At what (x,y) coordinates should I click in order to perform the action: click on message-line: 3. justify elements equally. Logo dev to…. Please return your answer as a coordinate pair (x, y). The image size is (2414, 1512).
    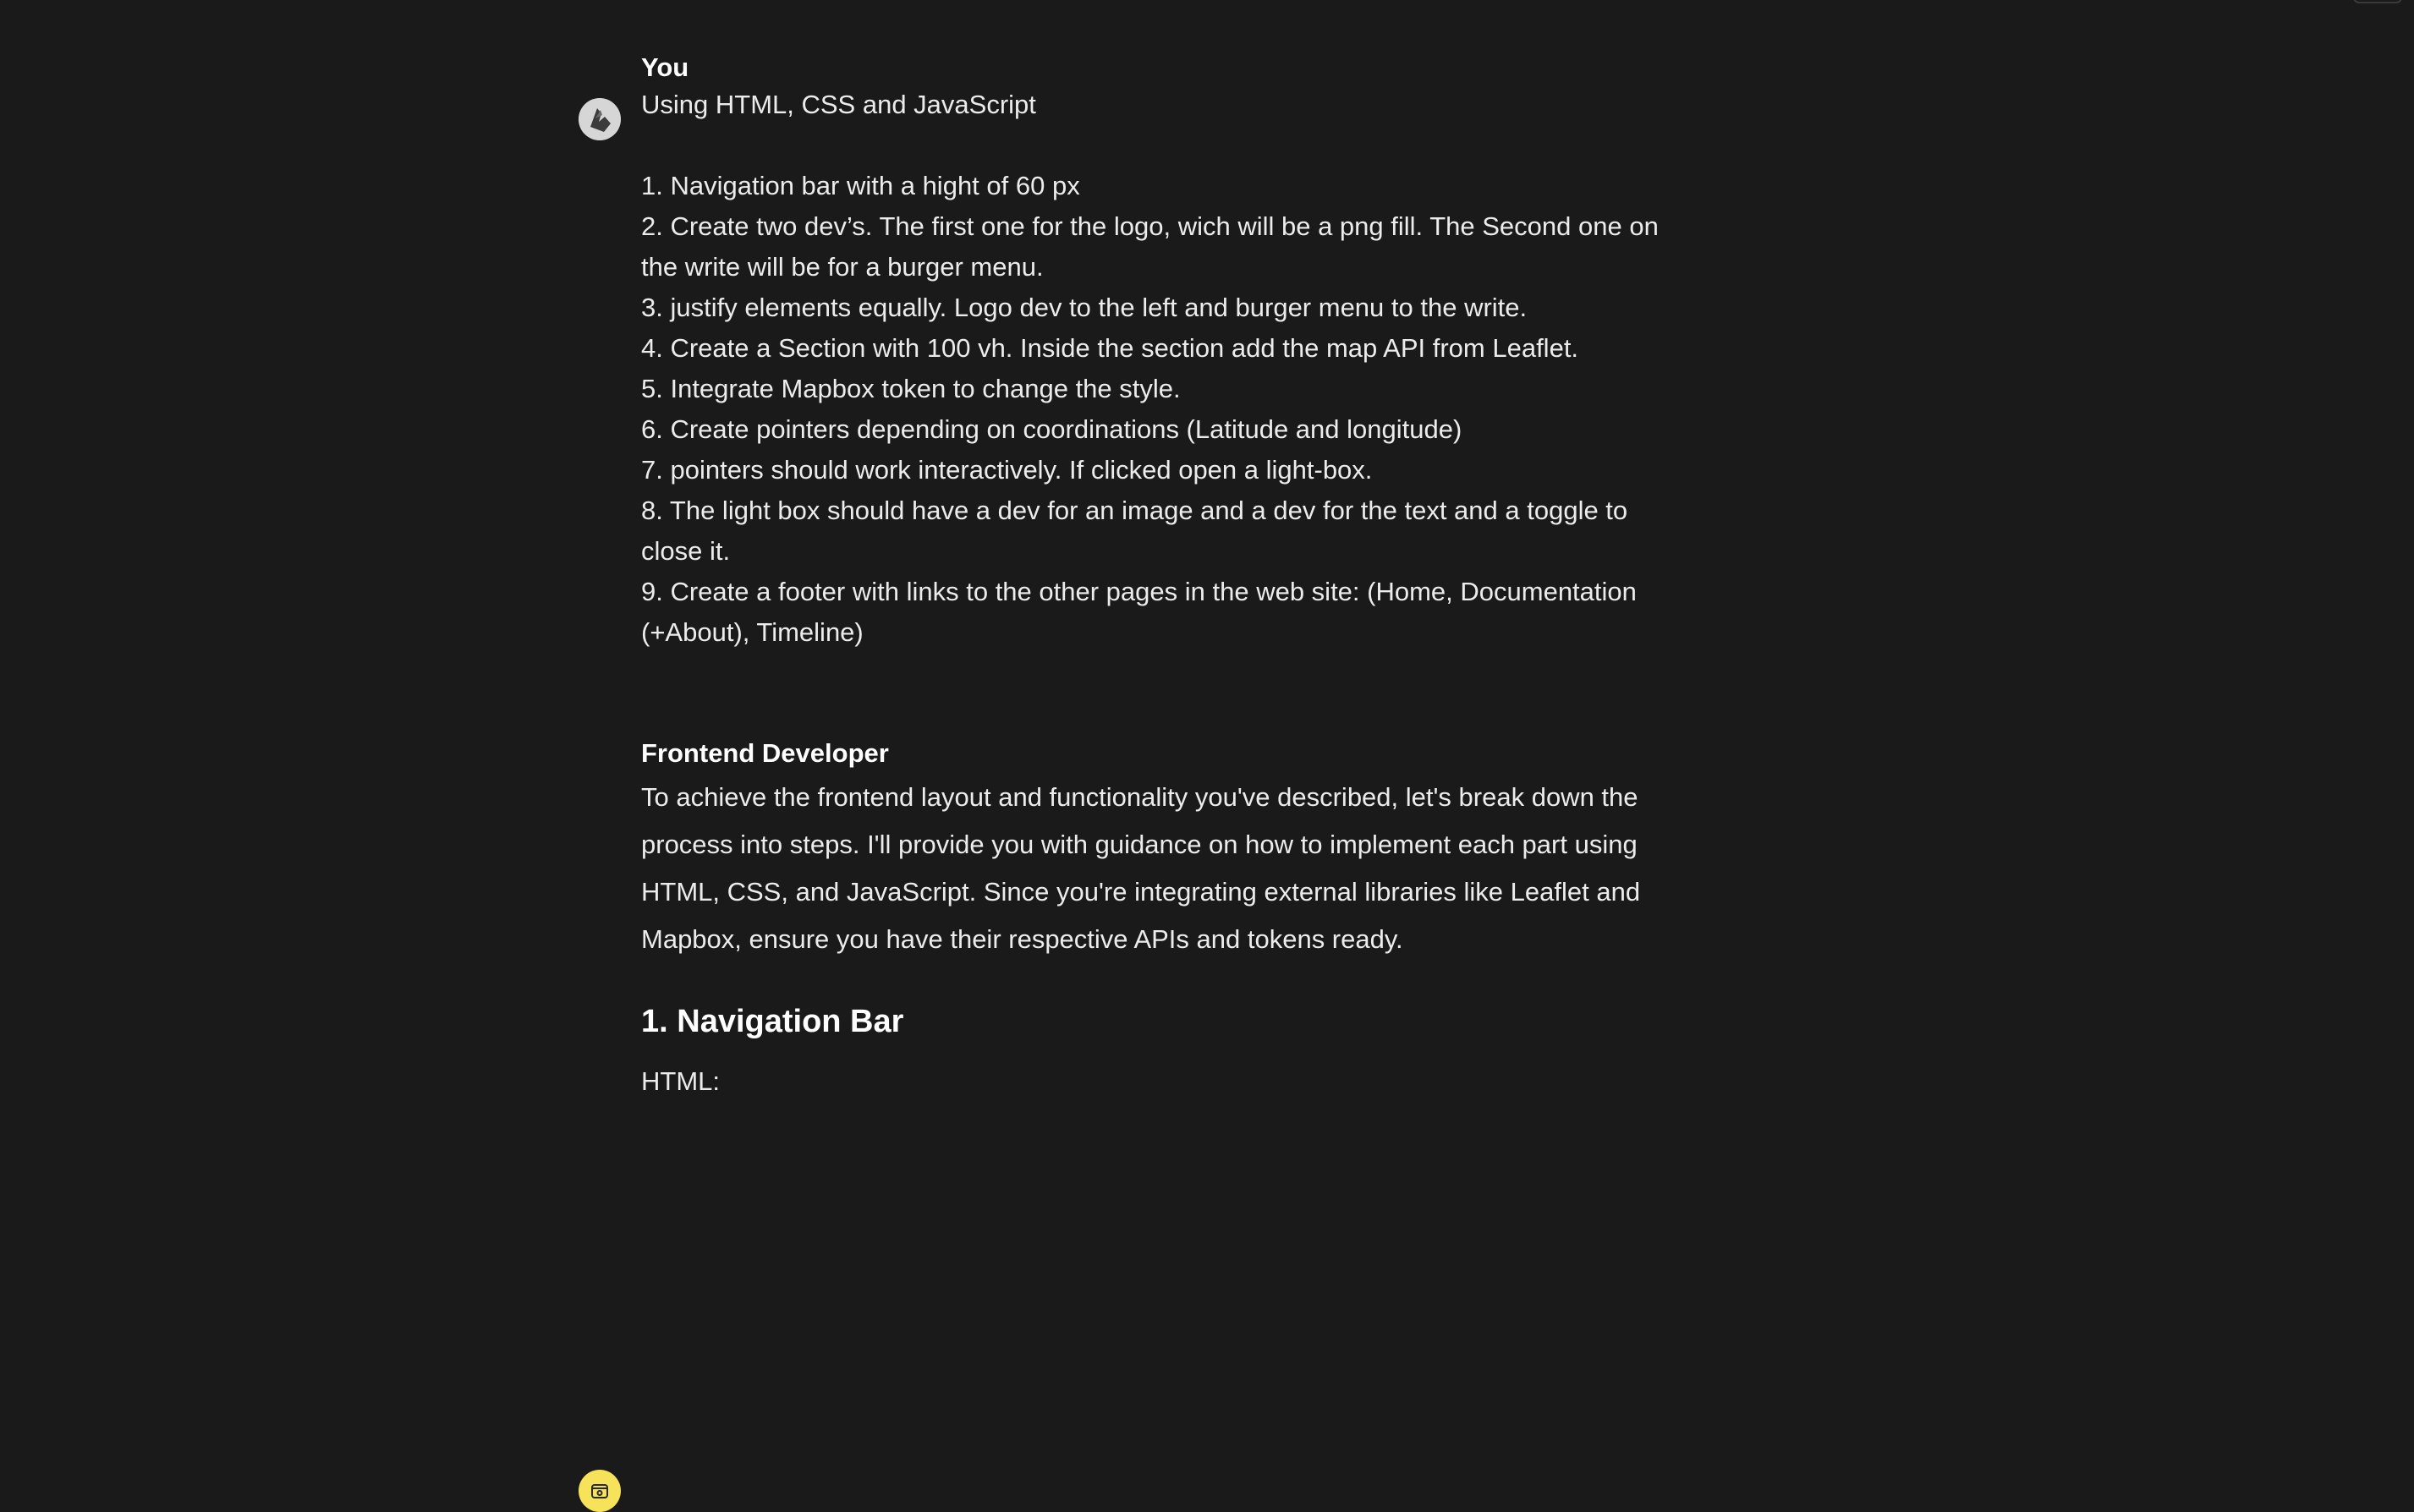
    Looking at the image, I should click on (1084, 307).